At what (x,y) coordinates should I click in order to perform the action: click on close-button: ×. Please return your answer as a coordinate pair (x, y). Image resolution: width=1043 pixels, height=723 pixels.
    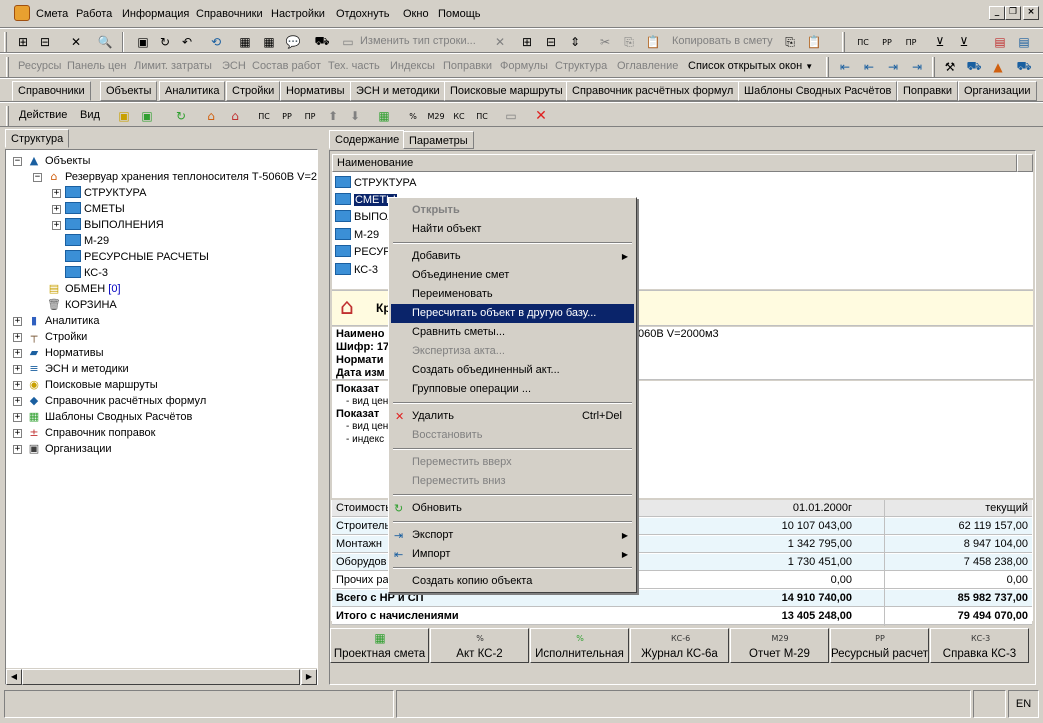
    Looking at the image, I should click on (1031, 13).